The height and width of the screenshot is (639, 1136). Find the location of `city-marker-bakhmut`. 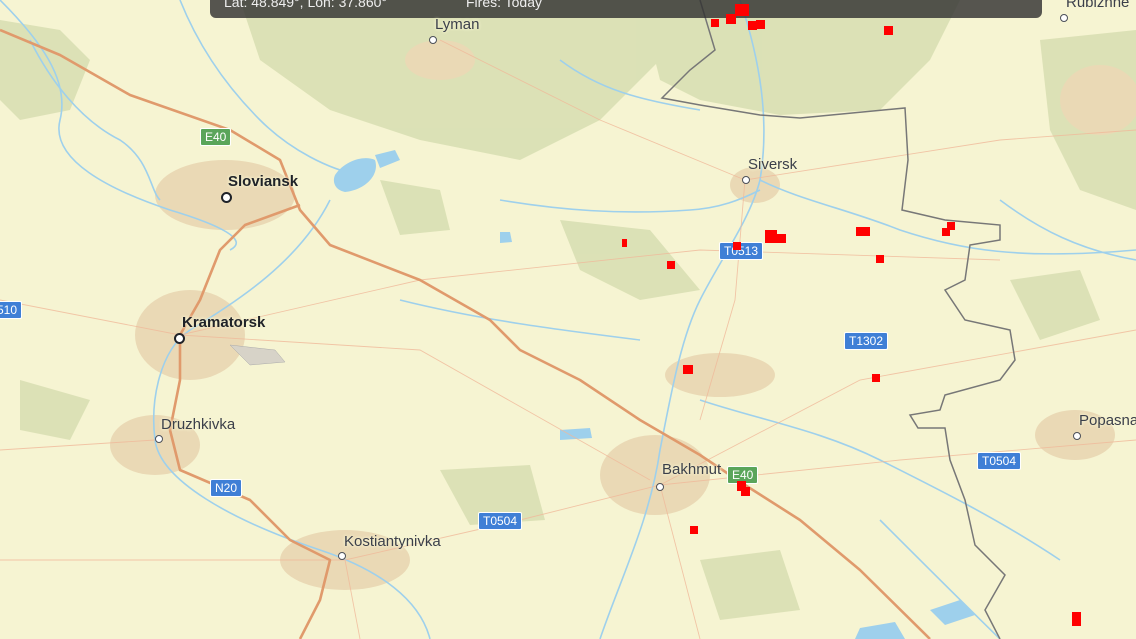

city-marker-bakhmut is located at coordinates (660, 487).